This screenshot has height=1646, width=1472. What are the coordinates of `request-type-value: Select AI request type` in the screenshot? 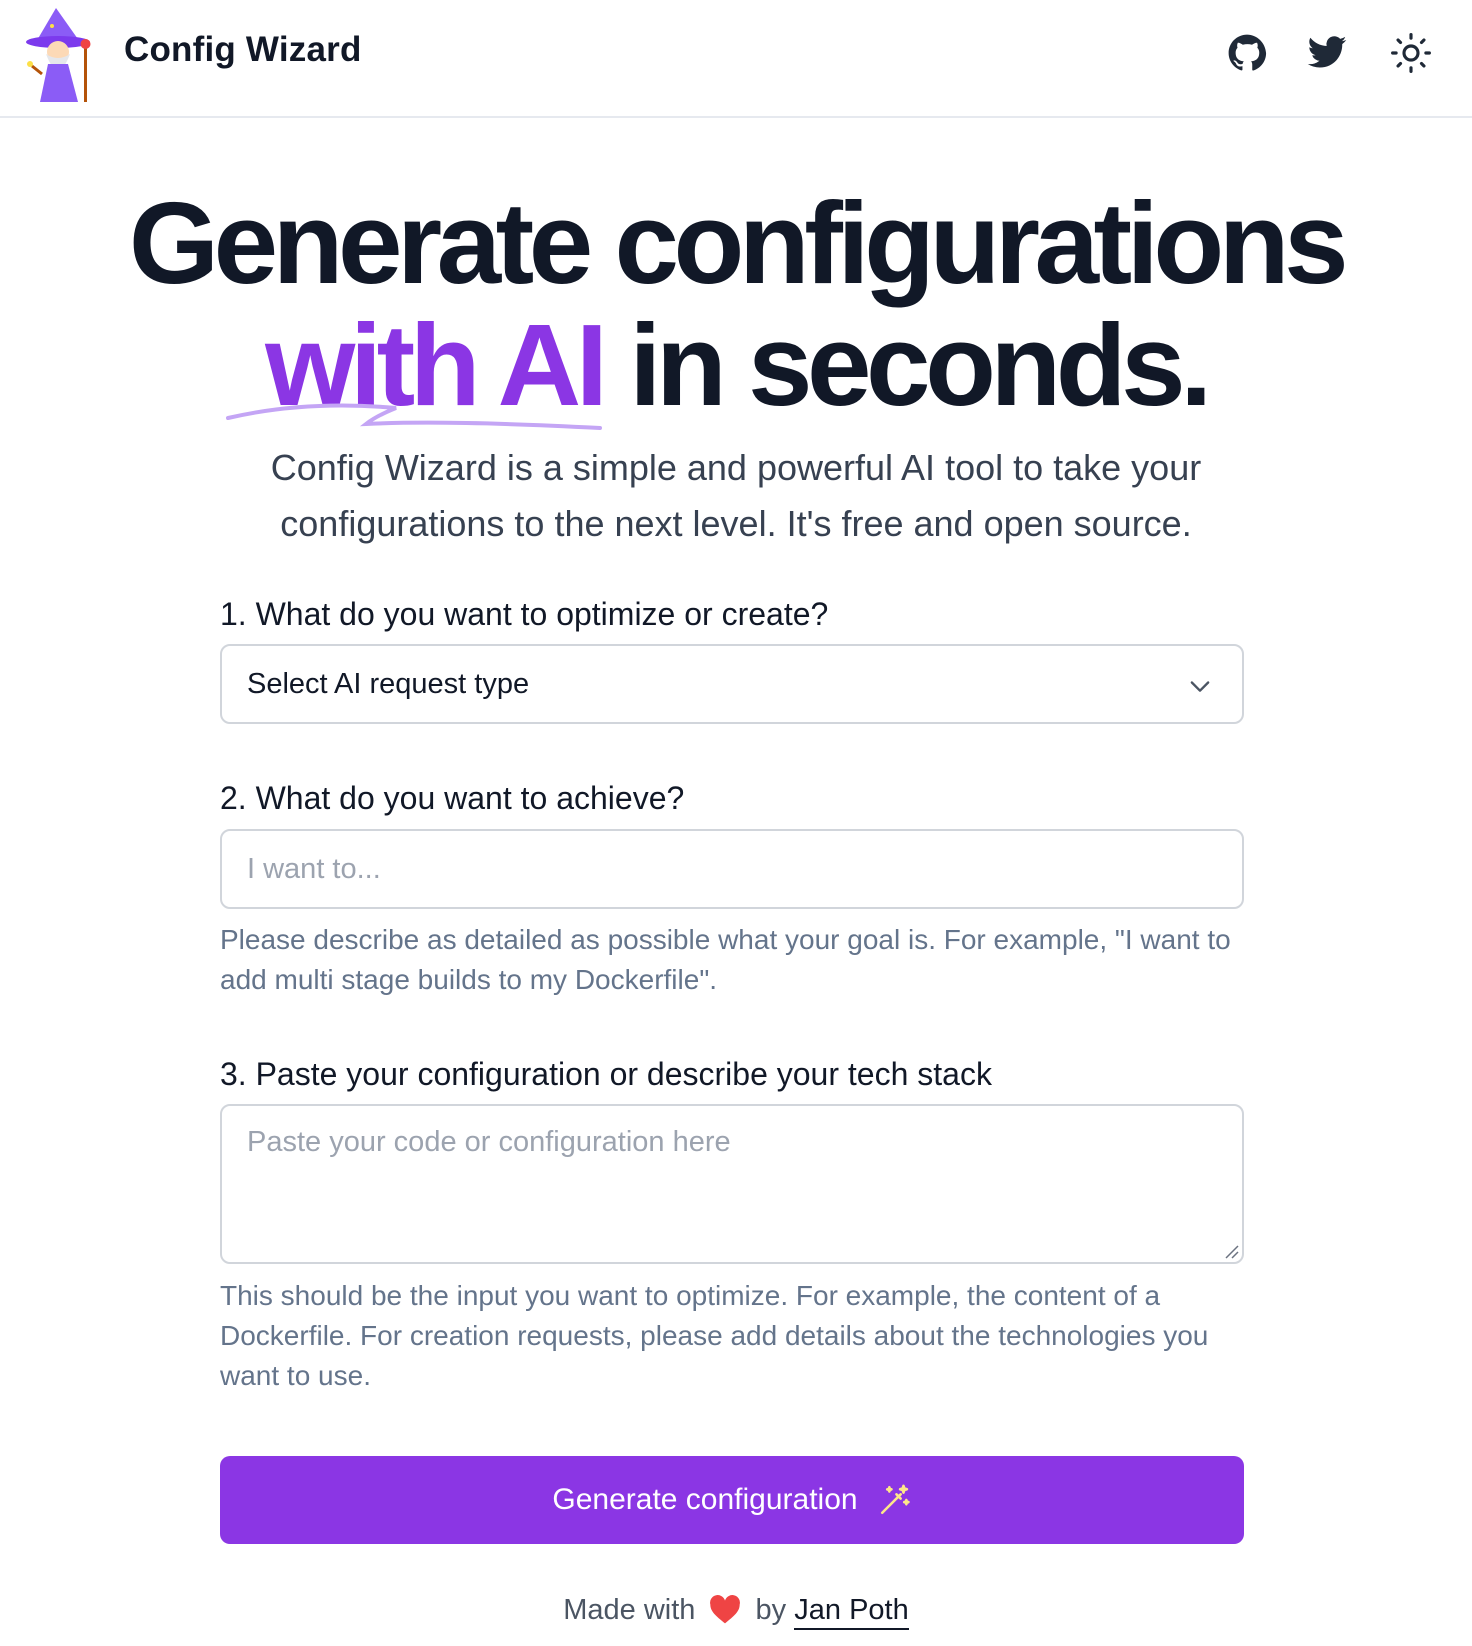 It's located at (388, 683).